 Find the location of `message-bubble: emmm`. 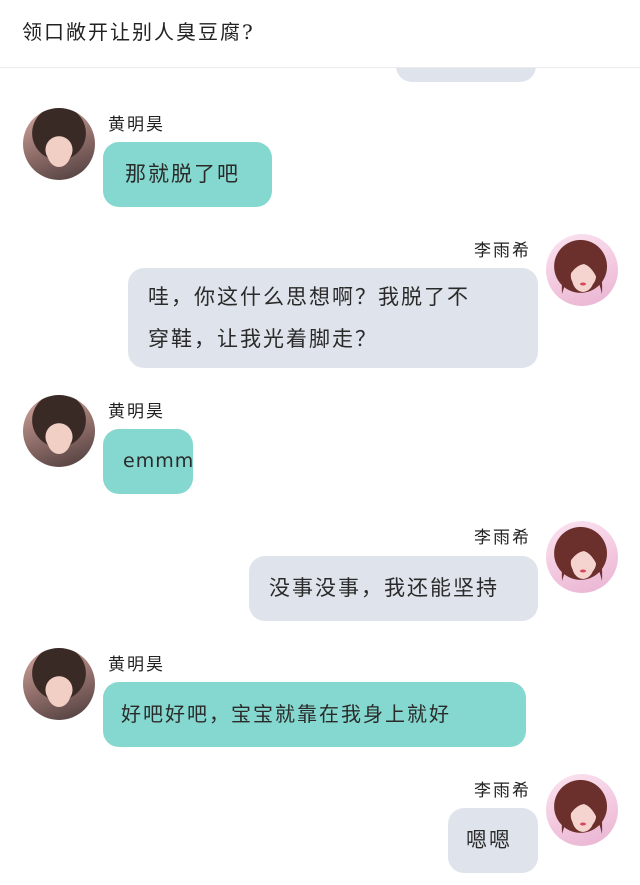

message-bubble: emmm is located at coordinates (148, 461).